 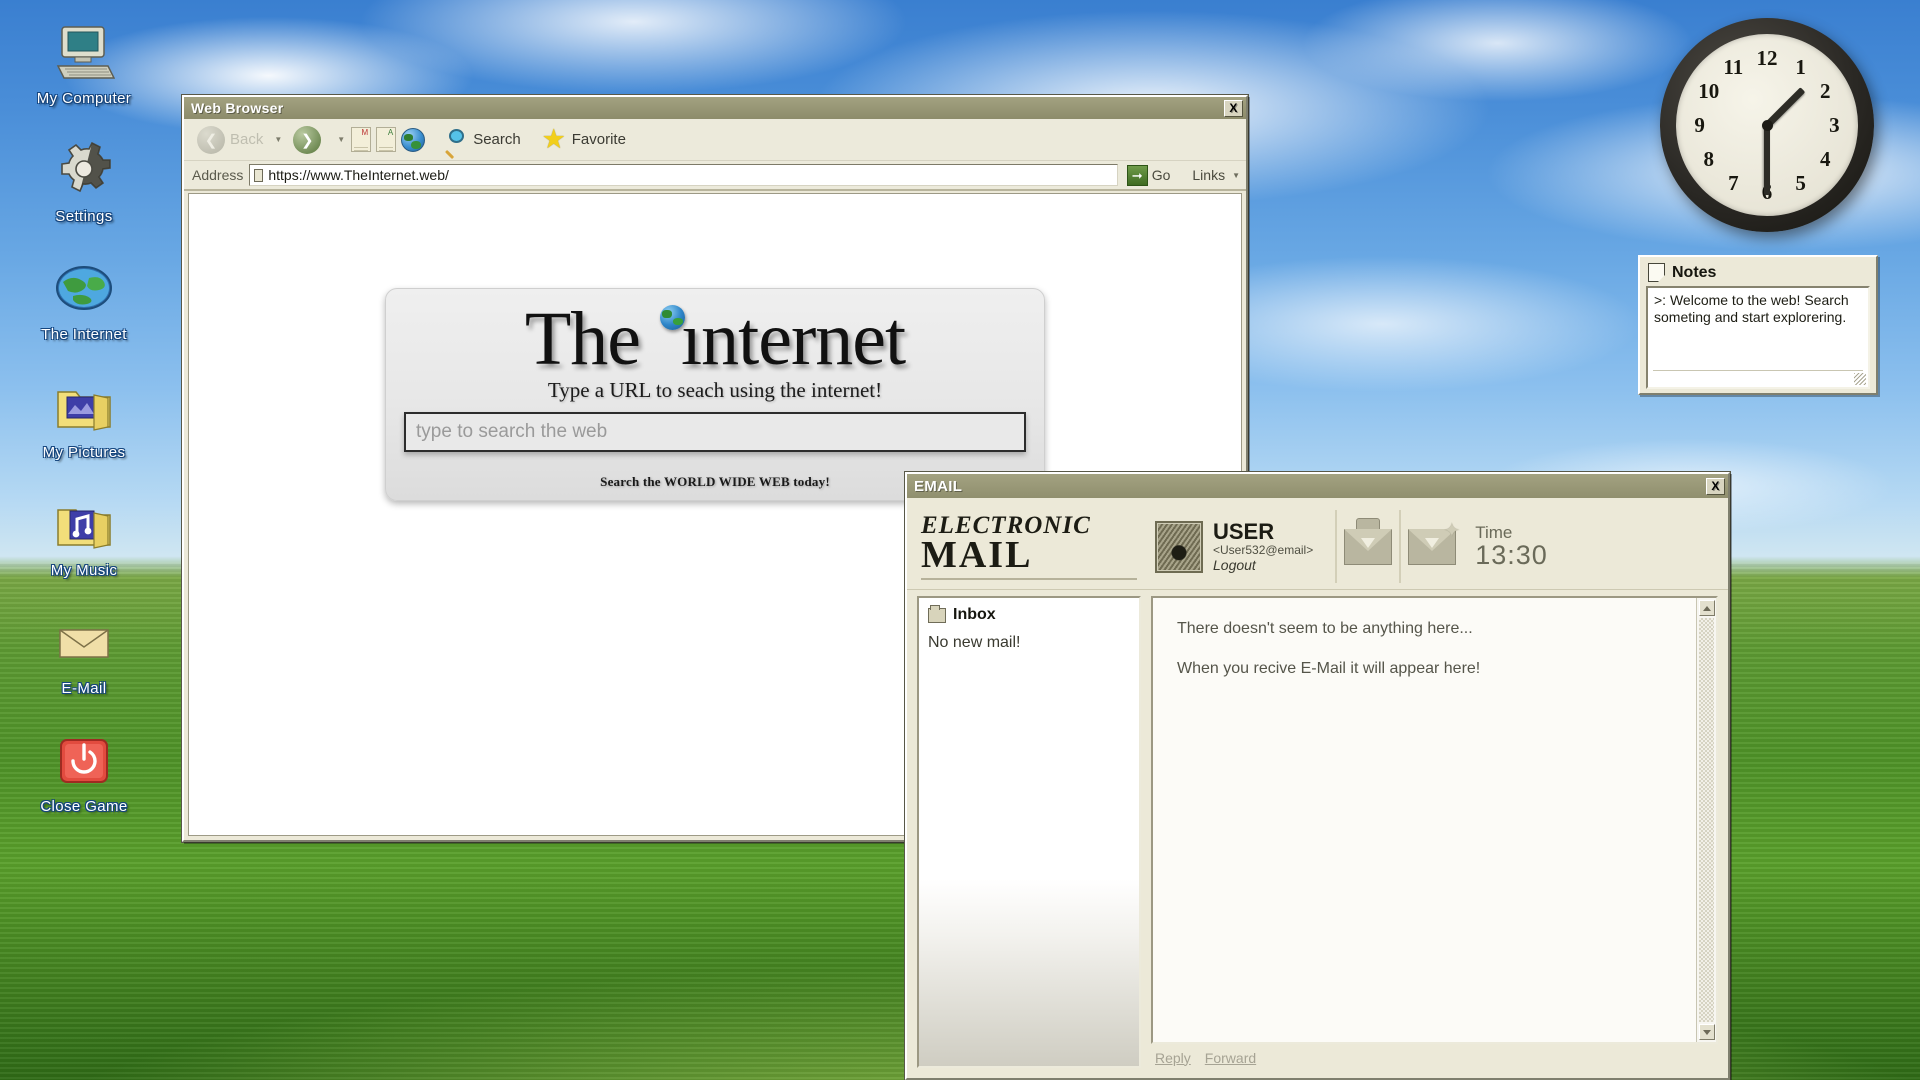 I want to click on power-icon, so click(x=84, y=761).